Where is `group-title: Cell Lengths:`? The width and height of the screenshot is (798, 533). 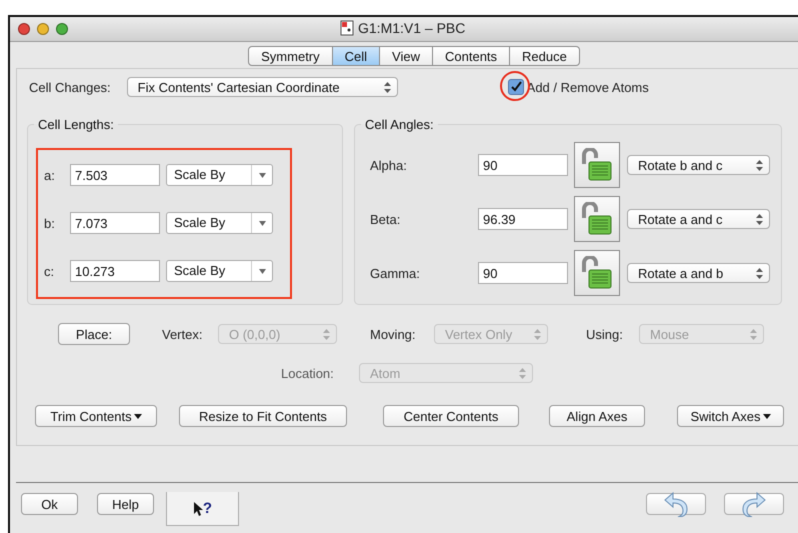
group-title: Cell Lengths: is located at coordinates (76, 124).